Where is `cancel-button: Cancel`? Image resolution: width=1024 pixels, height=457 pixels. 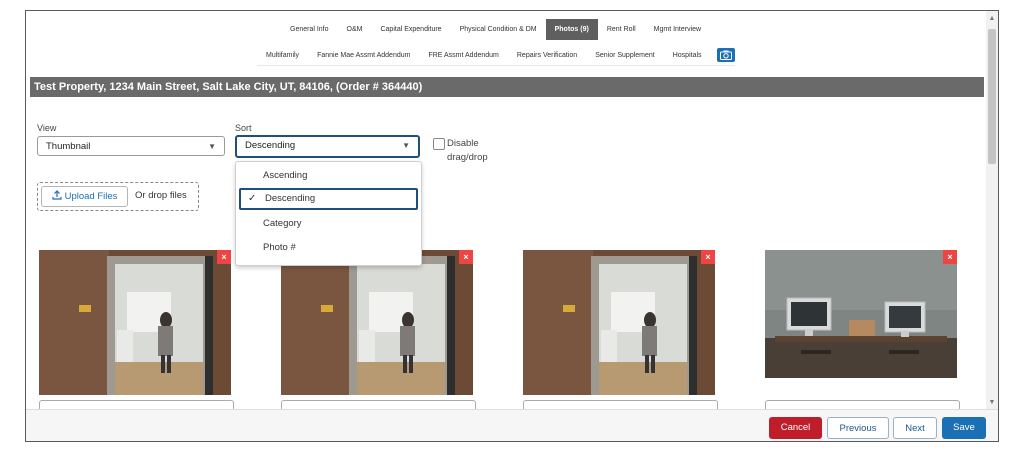 cancel-button: Cancel is located at coordinates (795, 428).